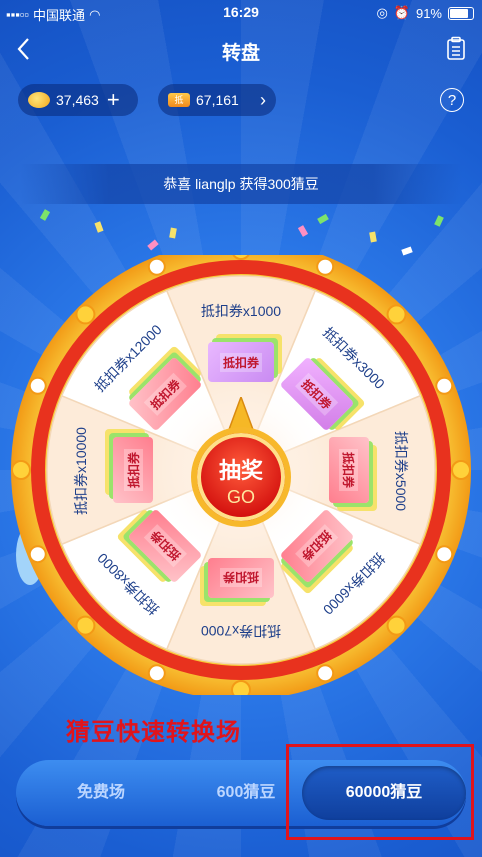 The image size is (482, 857). I want to click on clipboard-button, so click(456, 48).